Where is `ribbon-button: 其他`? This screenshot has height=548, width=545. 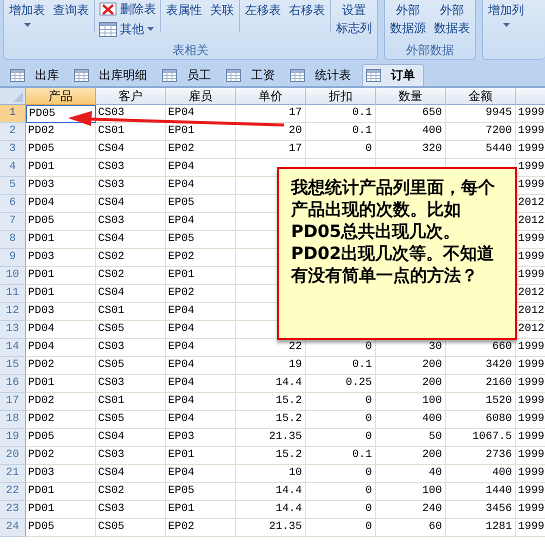 ribbon-button: 其他 is located at coordinates (127, 29).